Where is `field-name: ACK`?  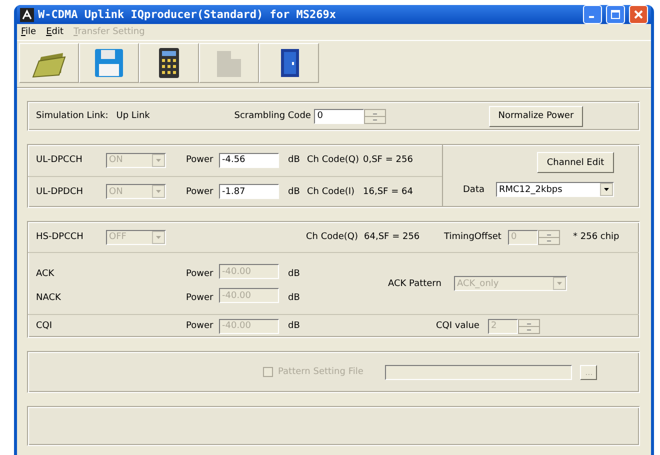 field-name: ACK is located at coordinates (46, 274).